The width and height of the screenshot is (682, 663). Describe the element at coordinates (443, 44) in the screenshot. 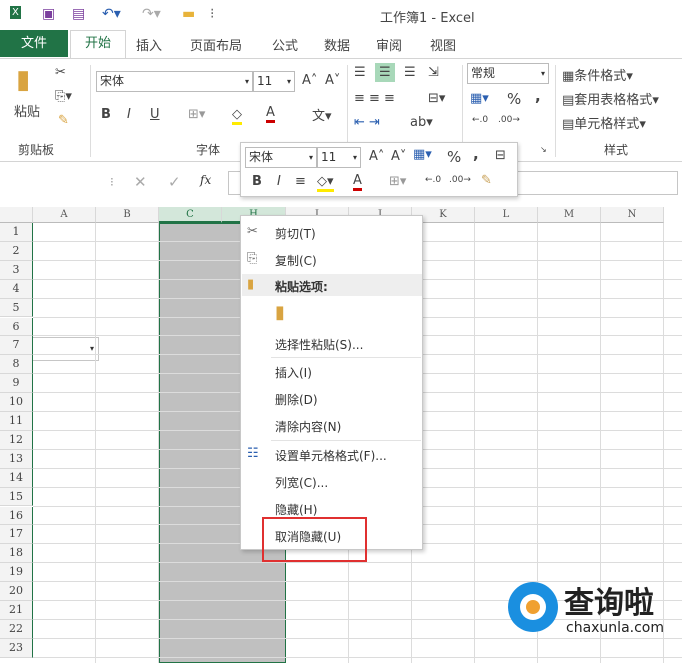

I see `tab-view: 视图` at that location.